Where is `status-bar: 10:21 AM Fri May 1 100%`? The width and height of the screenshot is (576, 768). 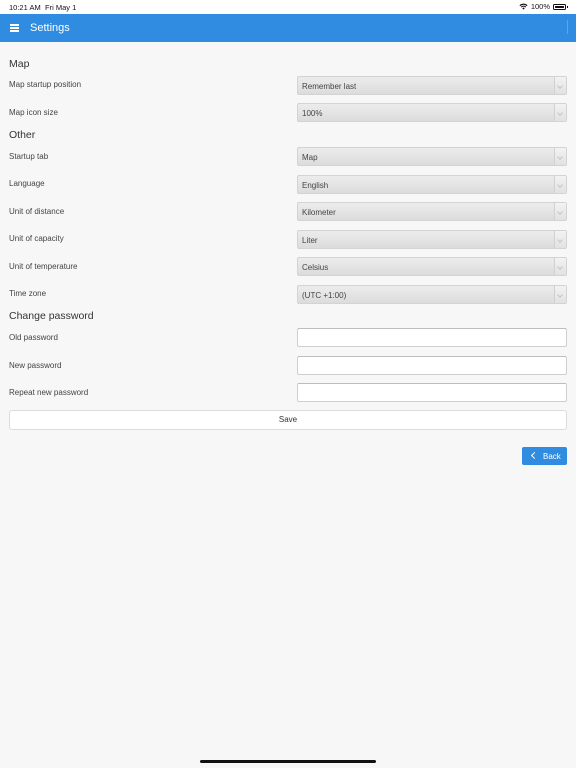 status-bar: 10:21 AM Fri May 1 100% is located at coordinates (288, 7).